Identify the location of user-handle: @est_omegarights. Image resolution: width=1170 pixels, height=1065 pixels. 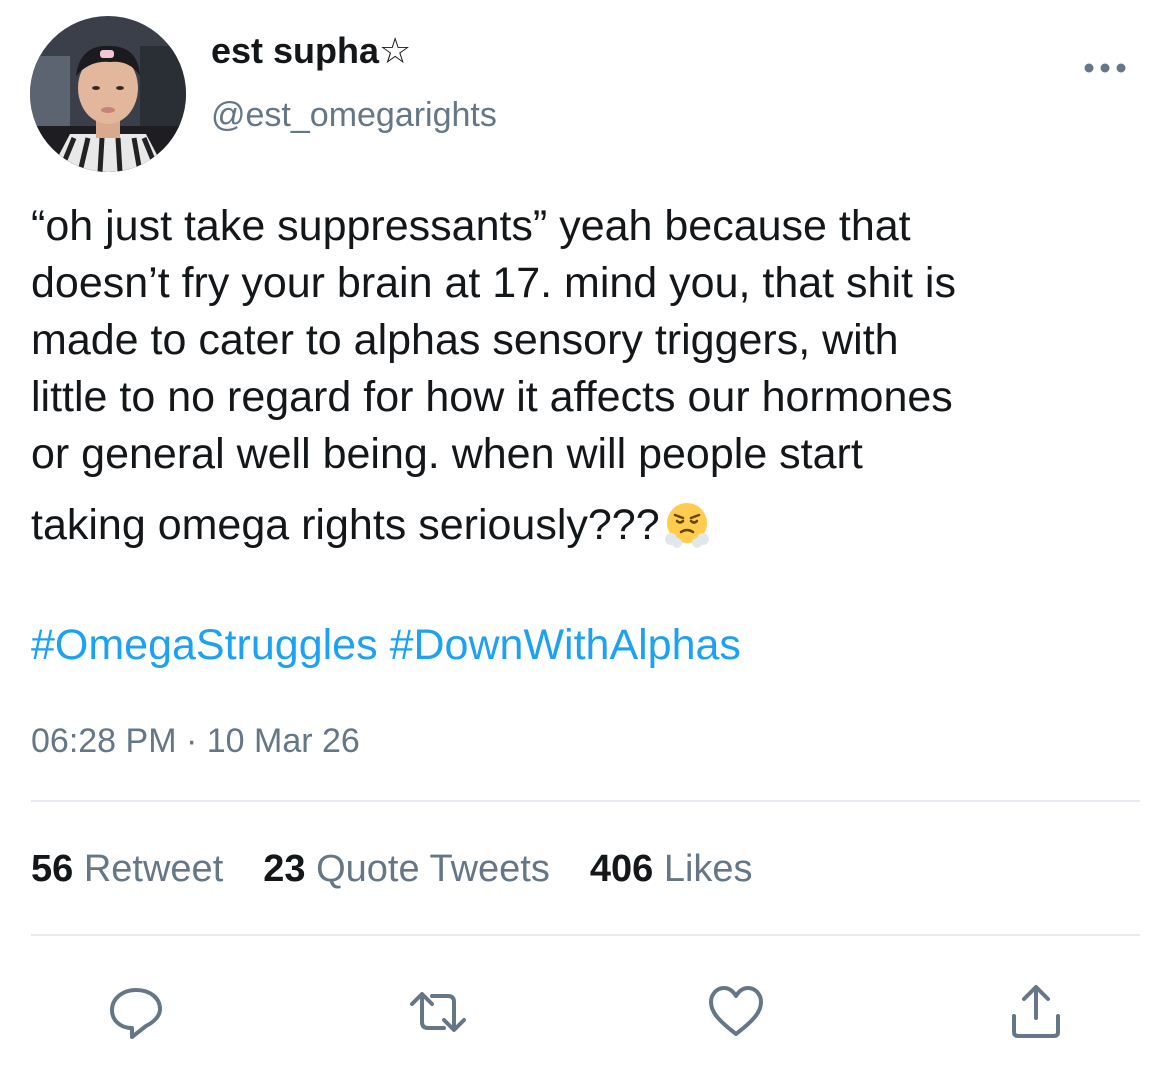
(354, 115).